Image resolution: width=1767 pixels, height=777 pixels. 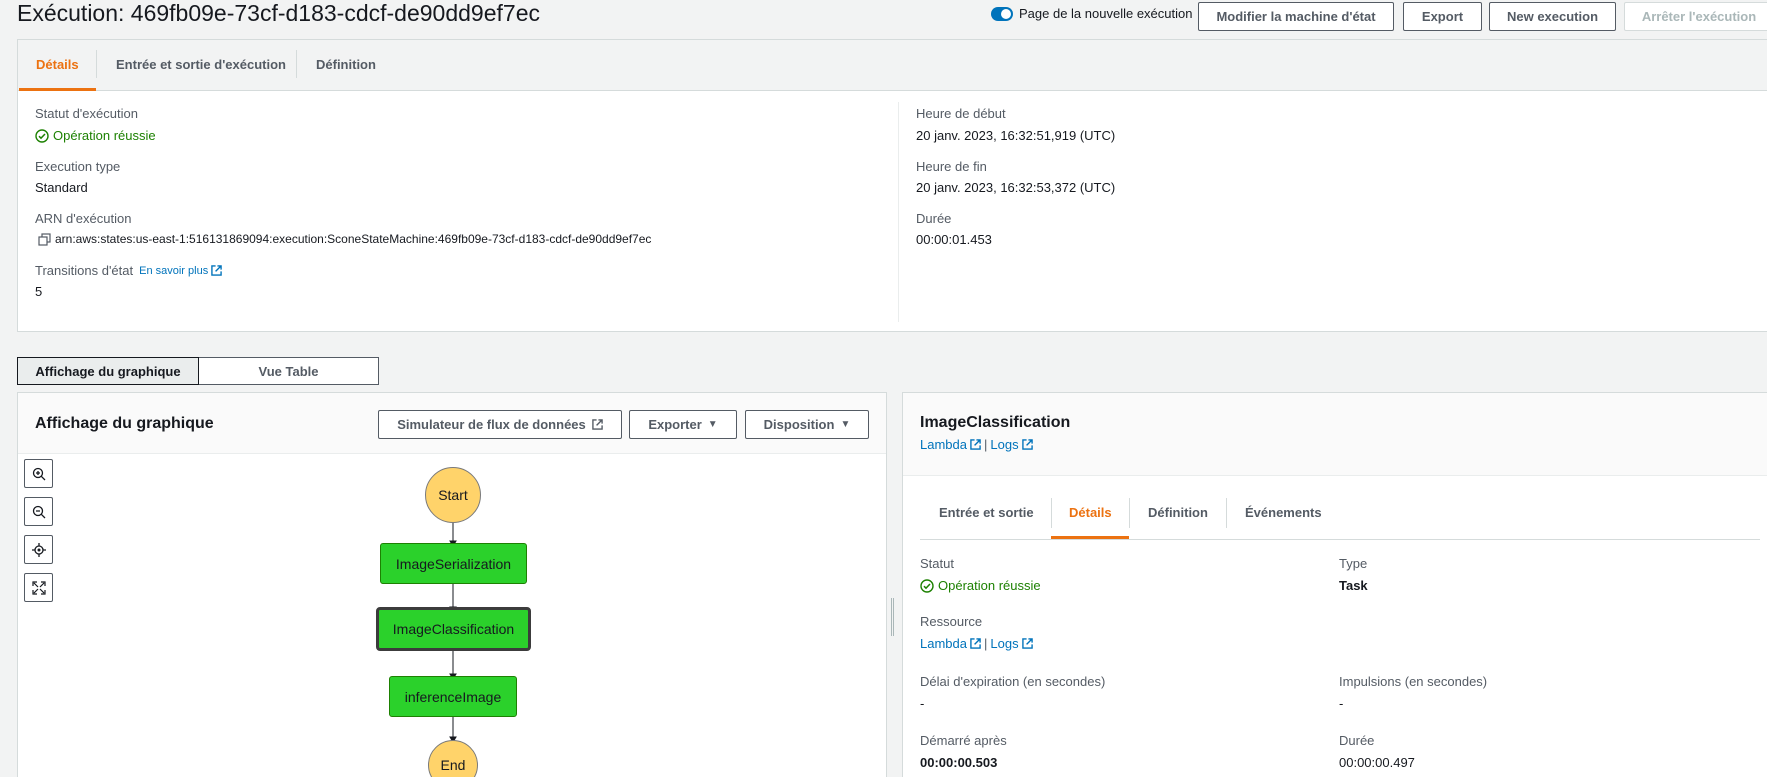 I want to click on step-heartbeat-value: -, so click(x=1341, y=703).